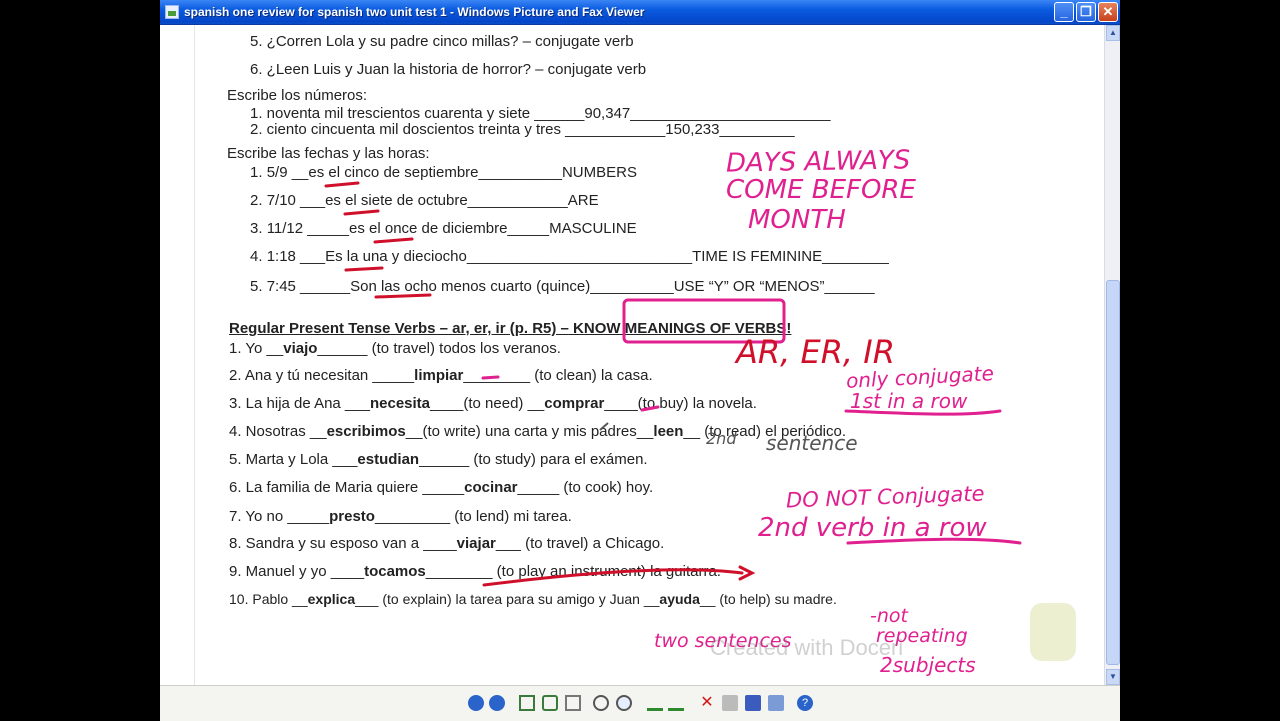  I want to click on annotation-month: MONTH, so click(797, 220).